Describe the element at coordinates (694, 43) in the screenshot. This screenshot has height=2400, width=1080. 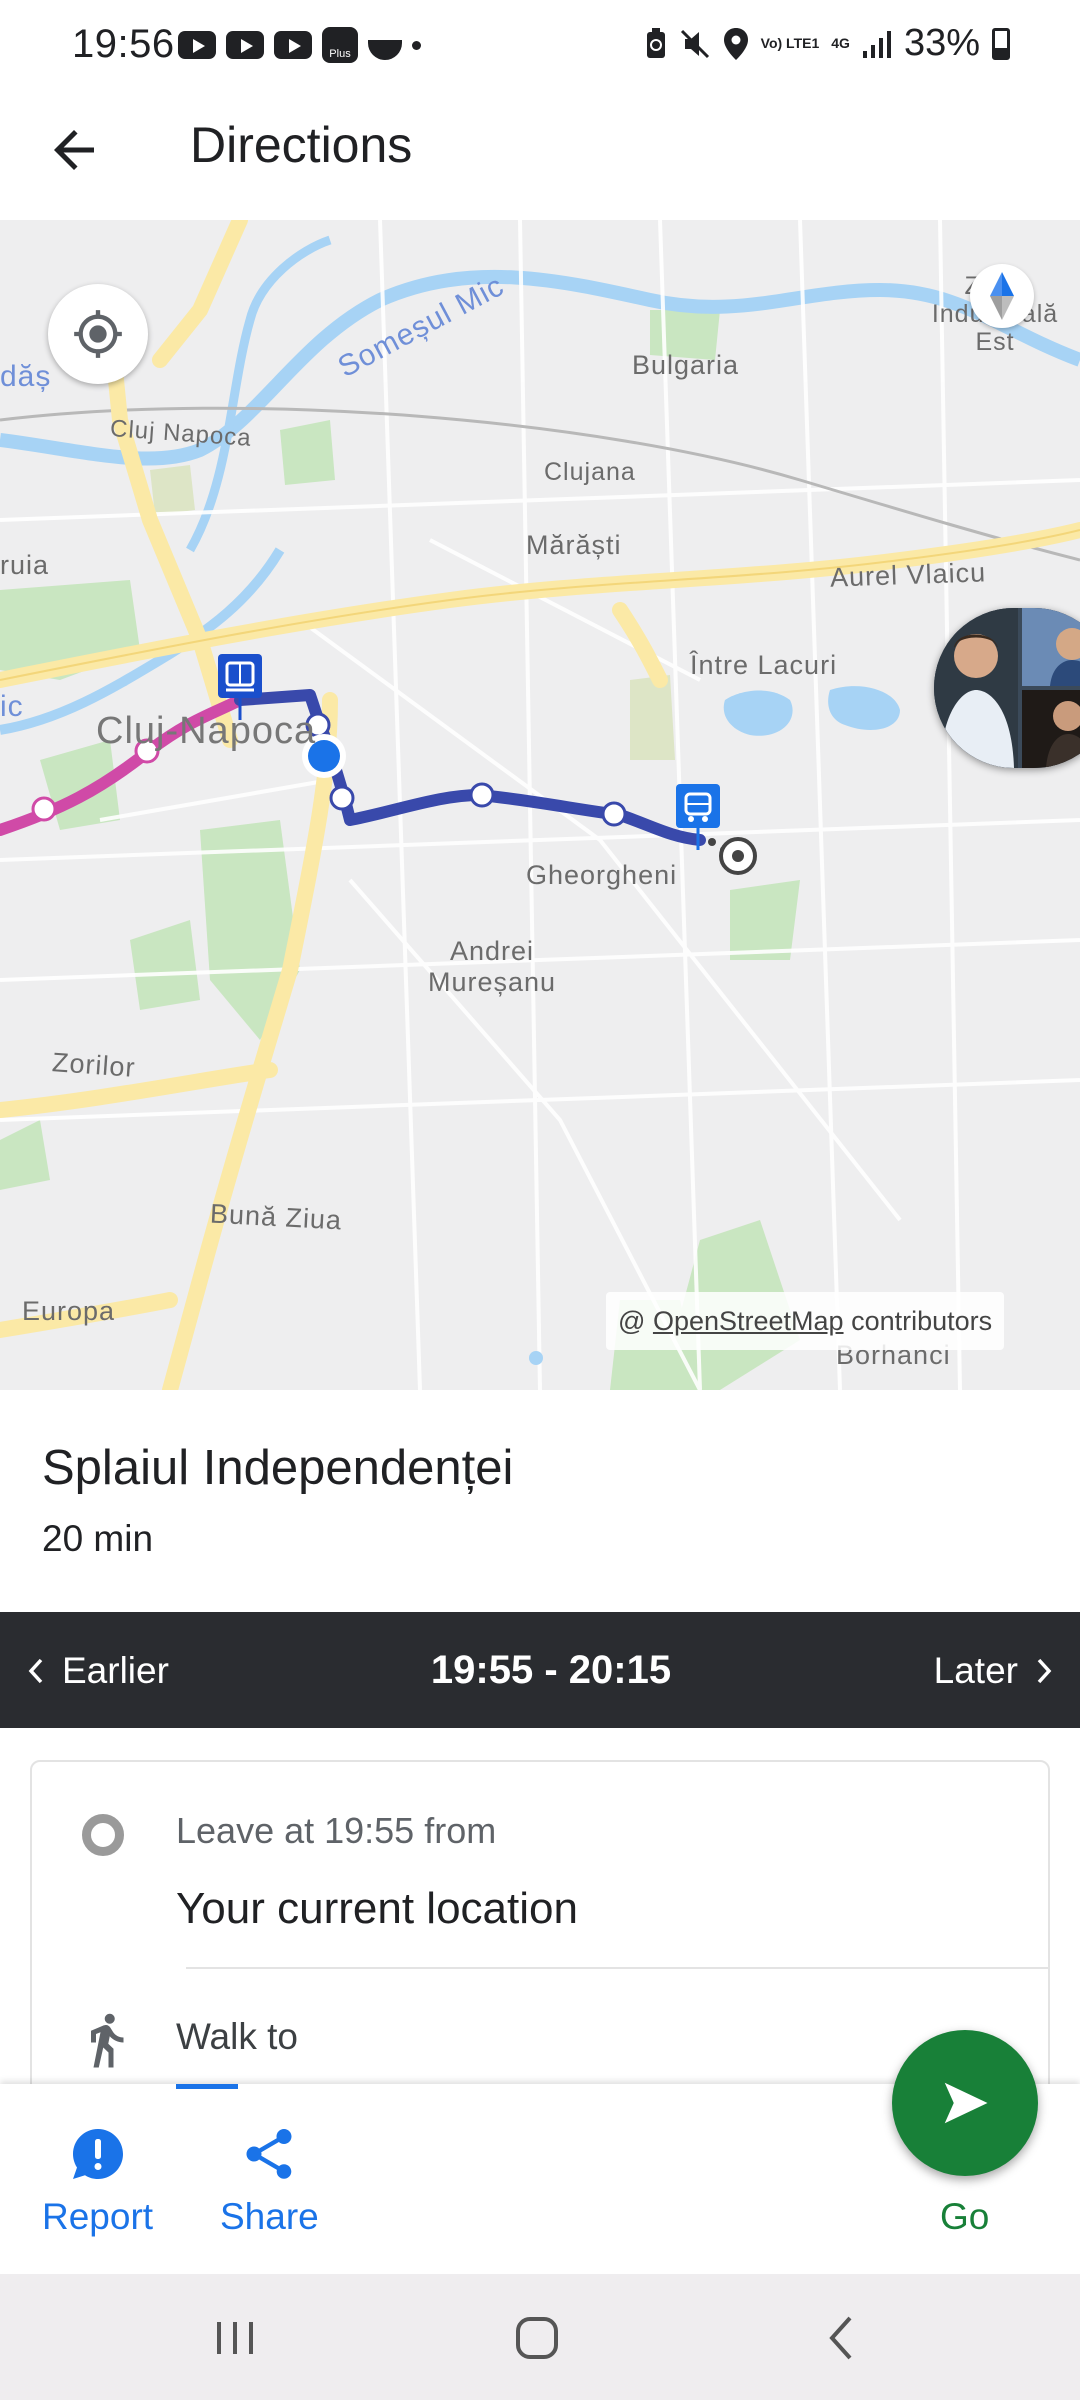
I see `mute-icon` at that location.